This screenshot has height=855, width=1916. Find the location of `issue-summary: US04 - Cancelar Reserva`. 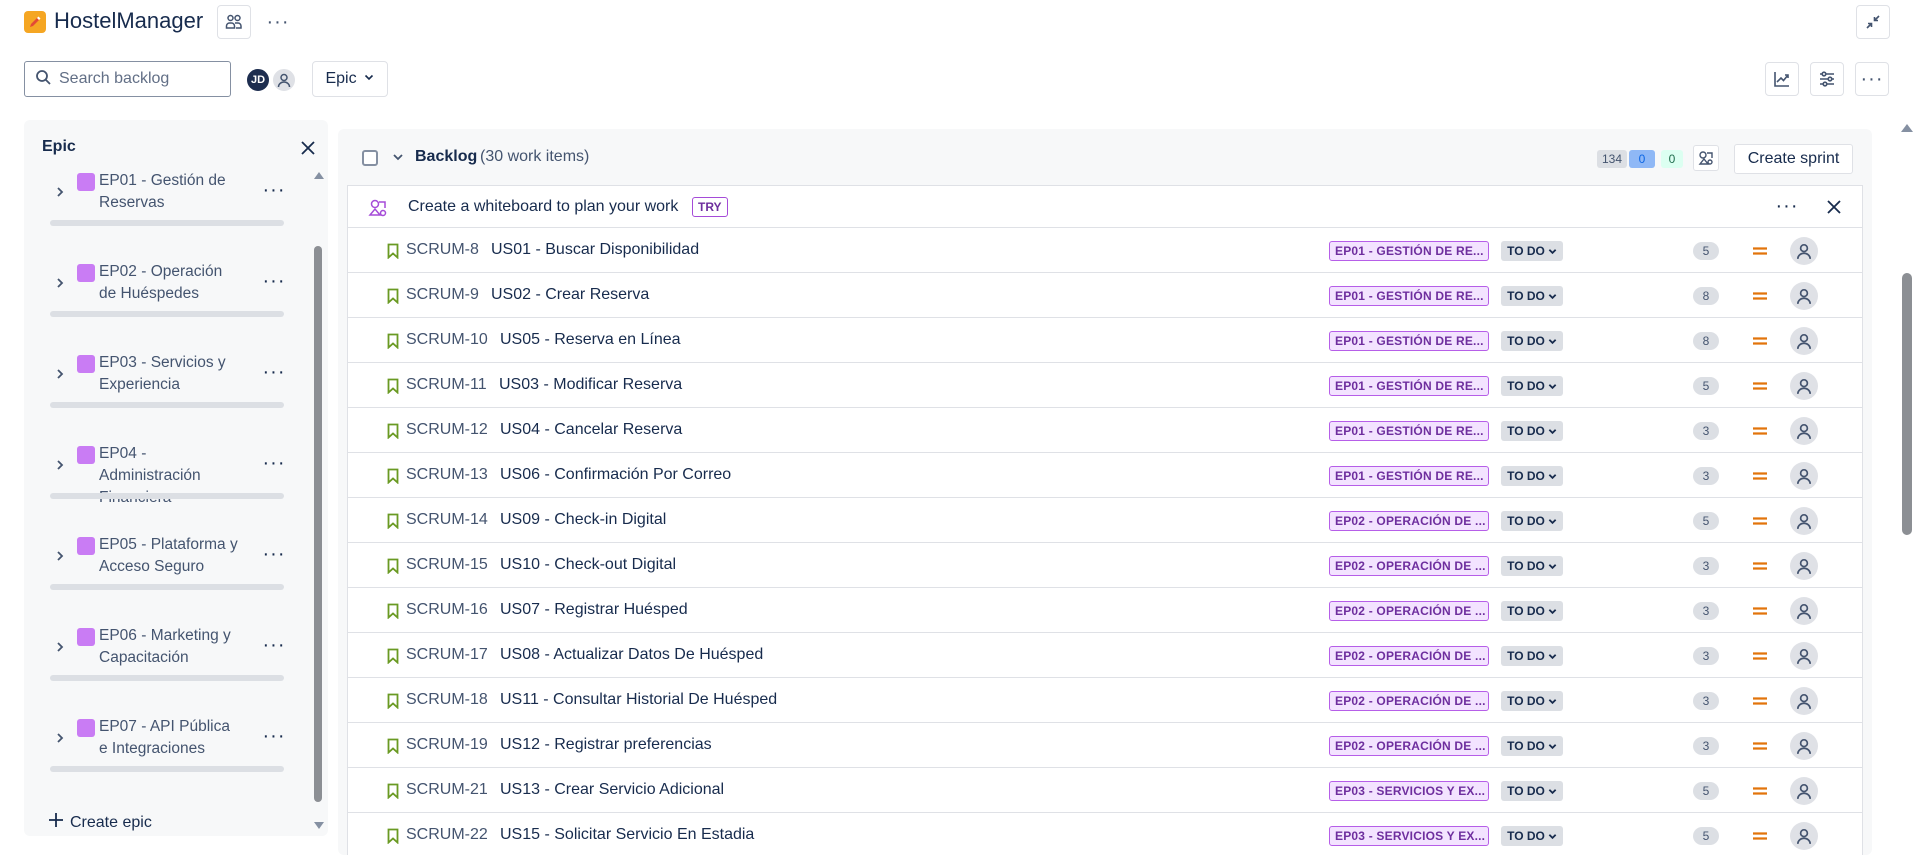

issue-summary: US04 - Cancelar Reserva is located at coordinates (591, 430).